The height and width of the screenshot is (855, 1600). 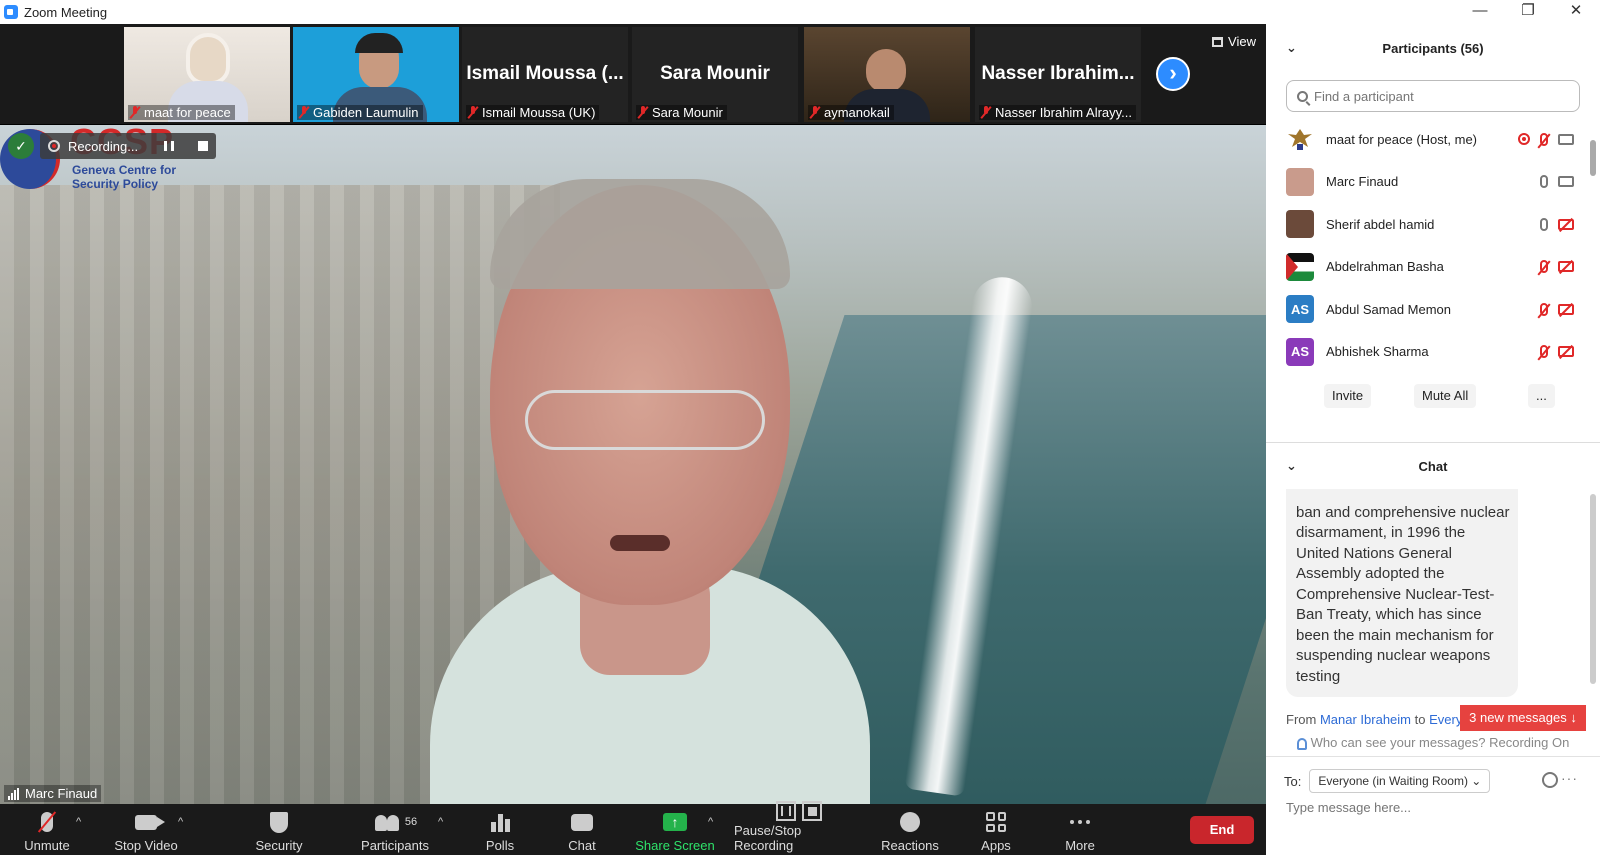 I want to click on participants-icon, so click(x=387, y=822).